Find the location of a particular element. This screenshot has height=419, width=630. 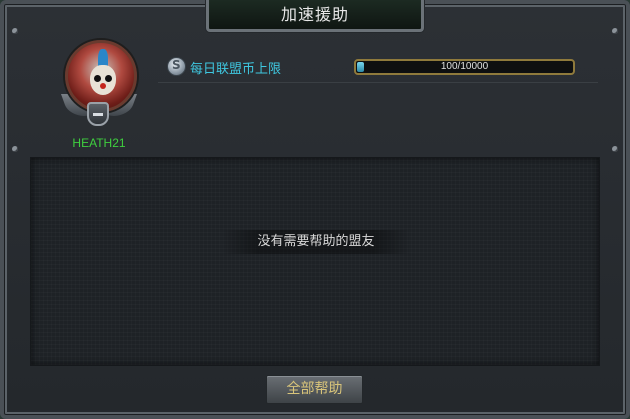

progress-value: 100/10000 is located at coordinates (464, 66).